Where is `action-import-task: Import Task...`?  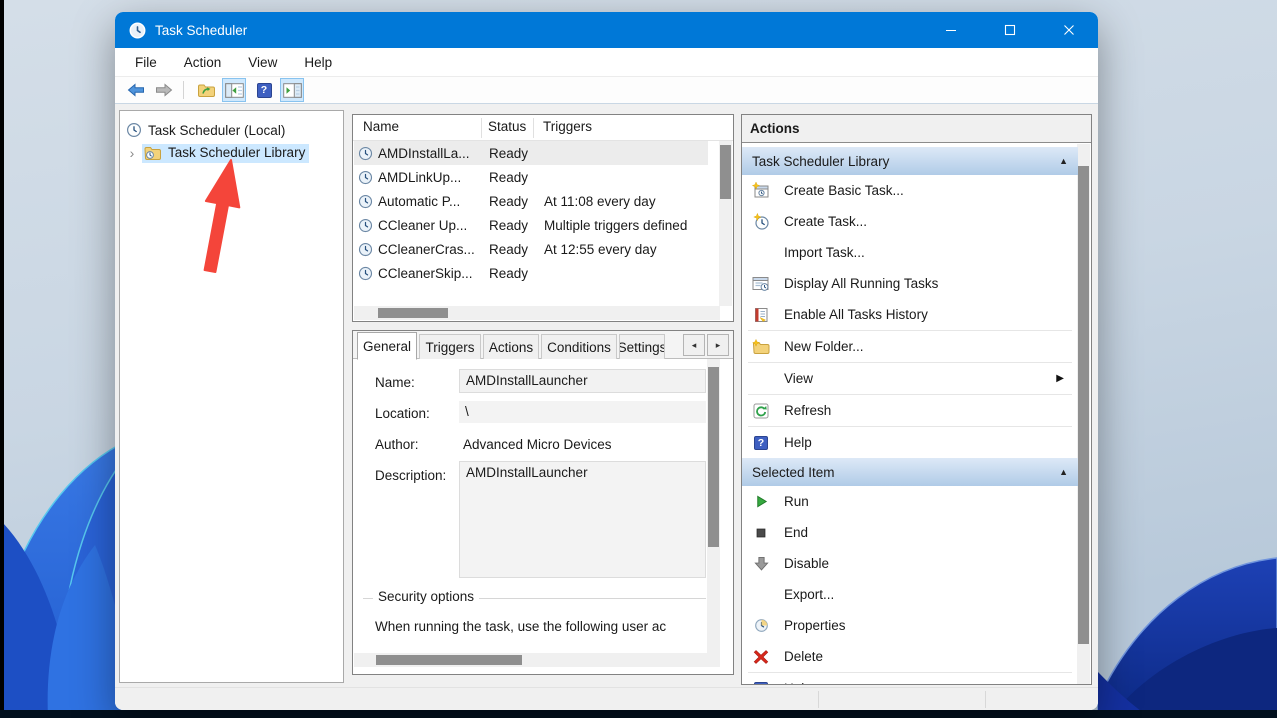 action-import-task: Import Task... is located at coordinates (910, 252).